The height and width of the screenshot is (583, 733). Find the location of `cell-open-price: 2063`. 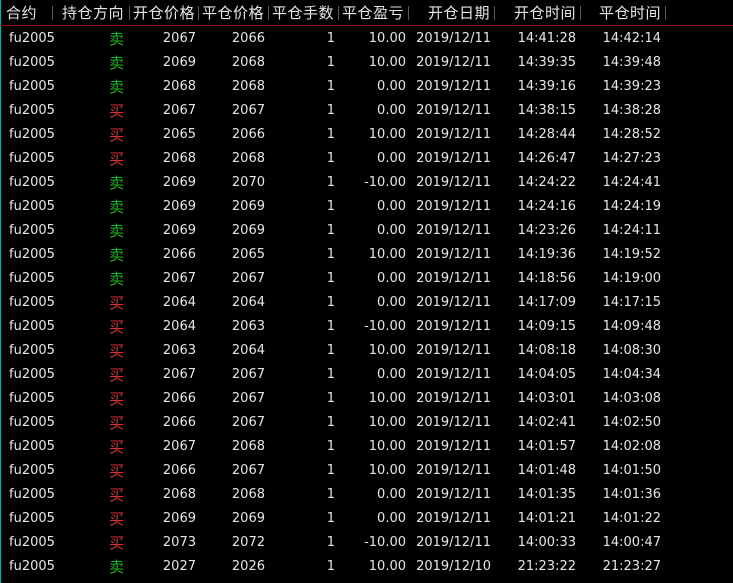

cell-open-price: 2063 is located at coordinates (179, 350).